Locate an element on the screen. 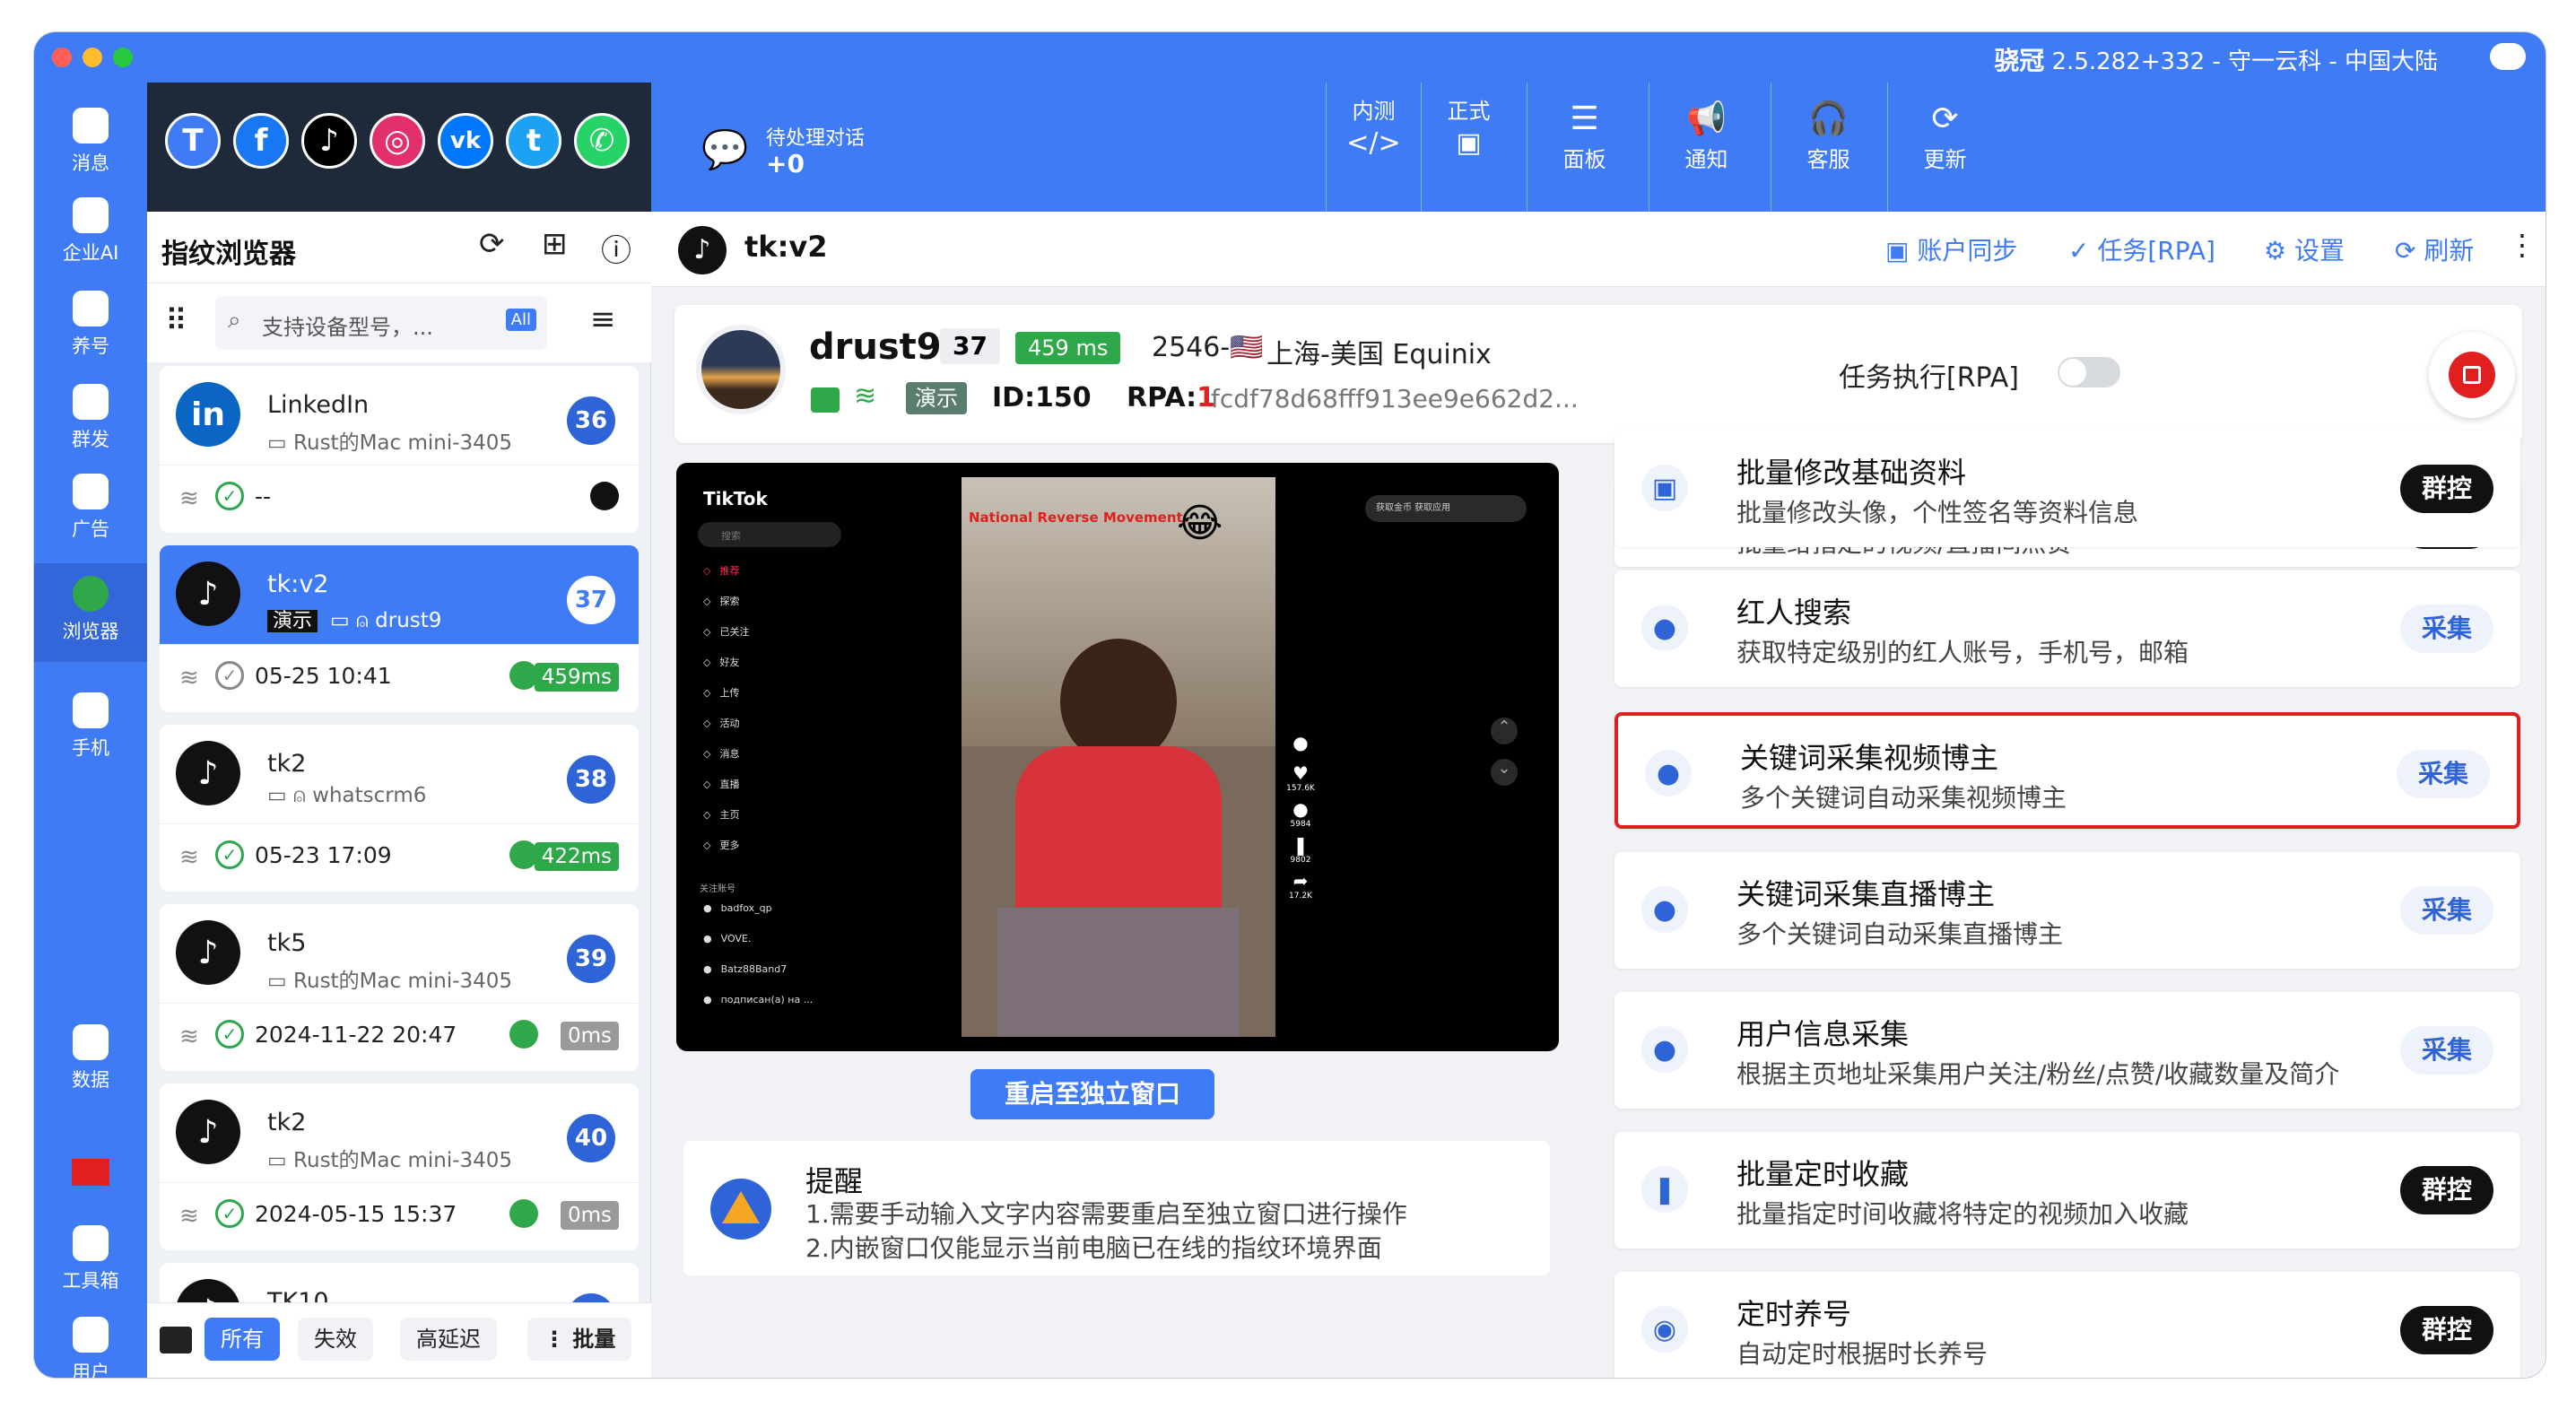 The height and width of the screenshot is (1410, 2576). toolbar-button-5: ⟳ 更新 is located at coordinates (1944, 147).